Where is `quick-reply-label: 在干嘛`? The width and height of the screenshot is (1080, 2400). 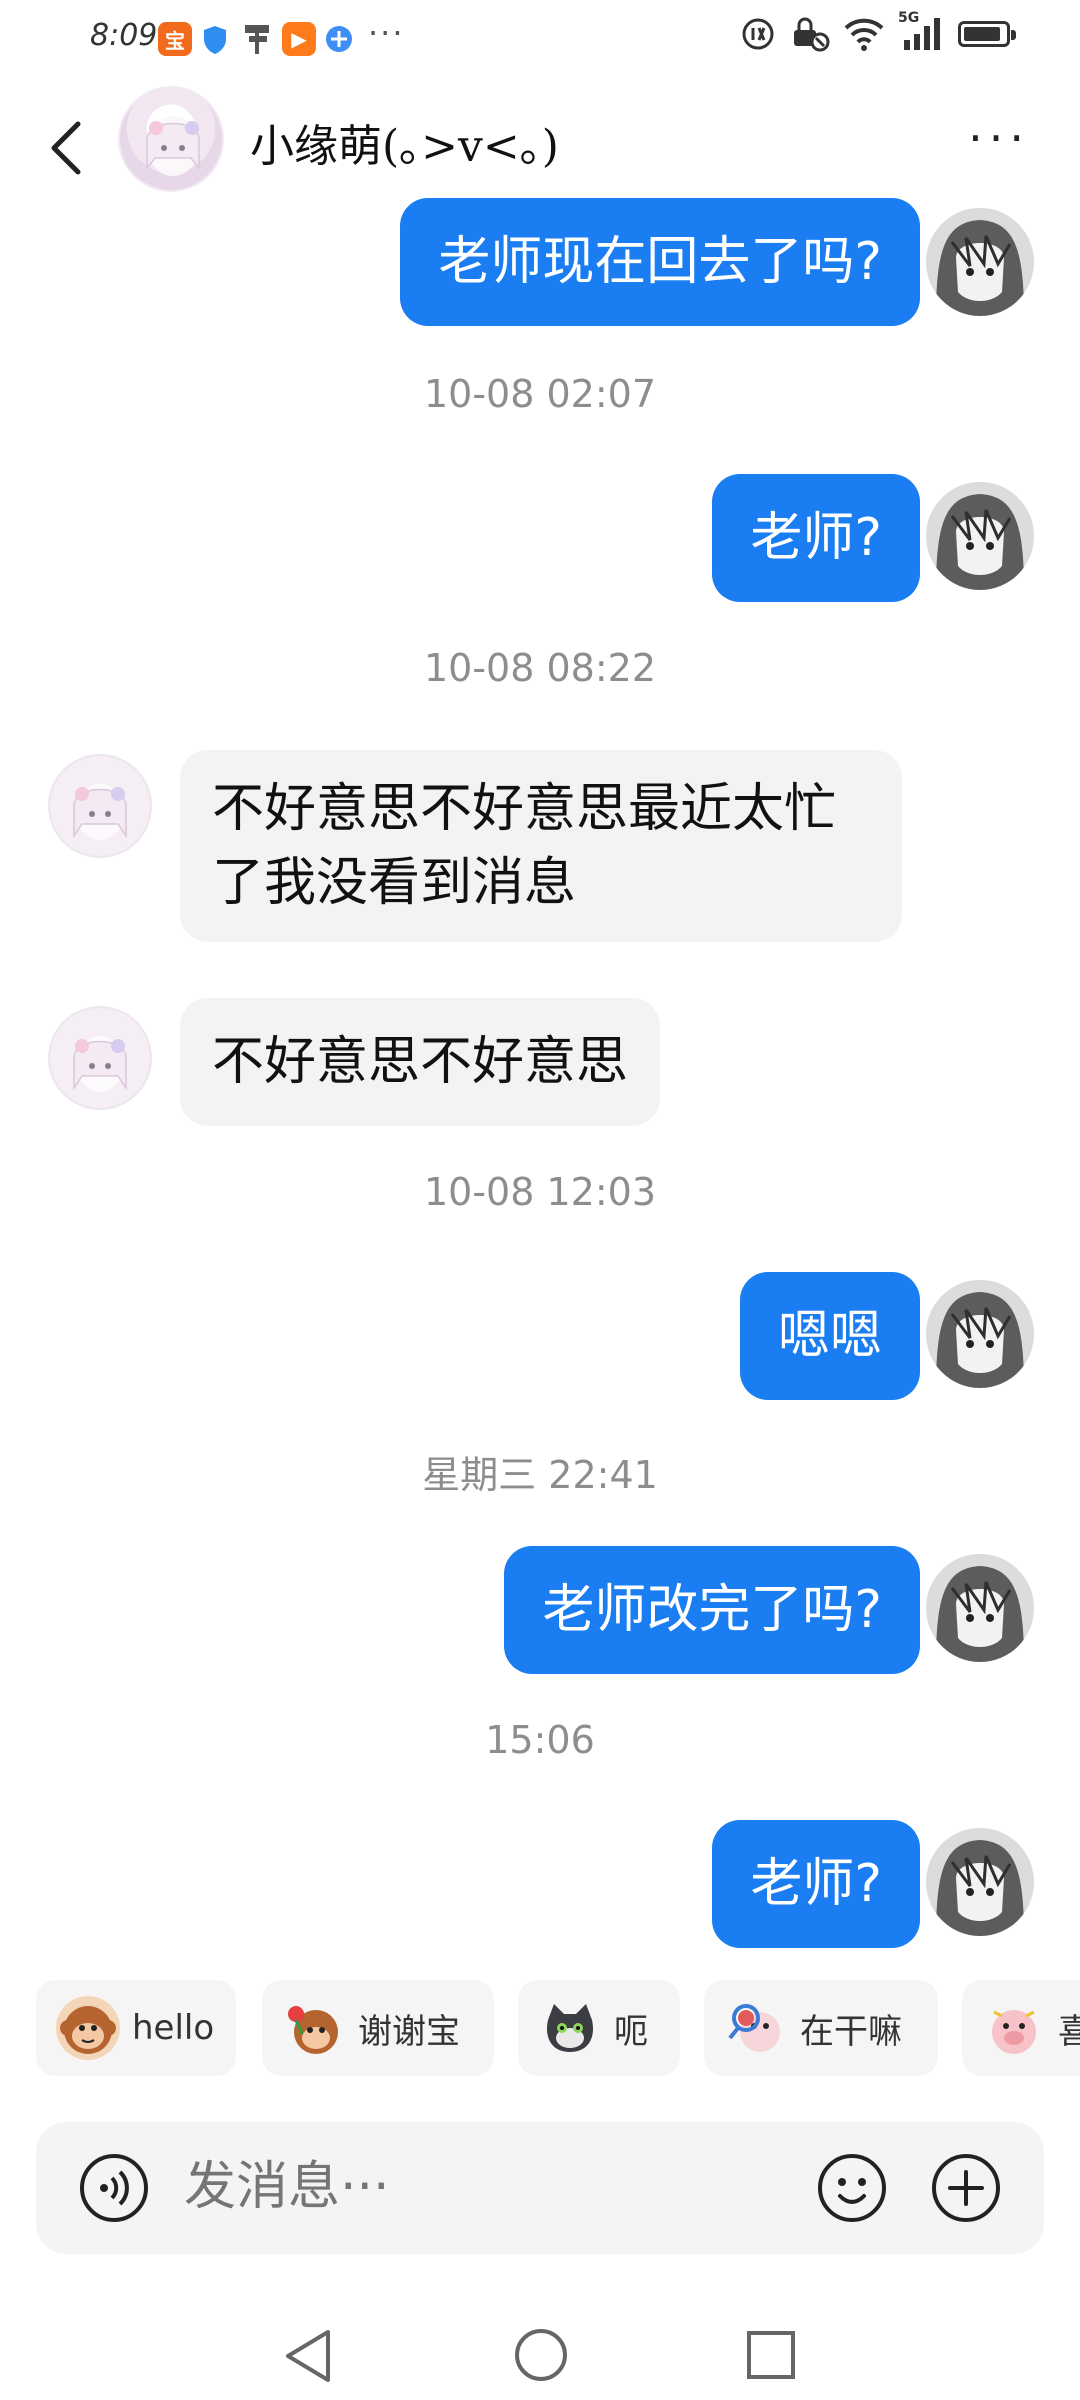
quick-reply-label: 在干嘛 is located at coordinates (851, 2031).